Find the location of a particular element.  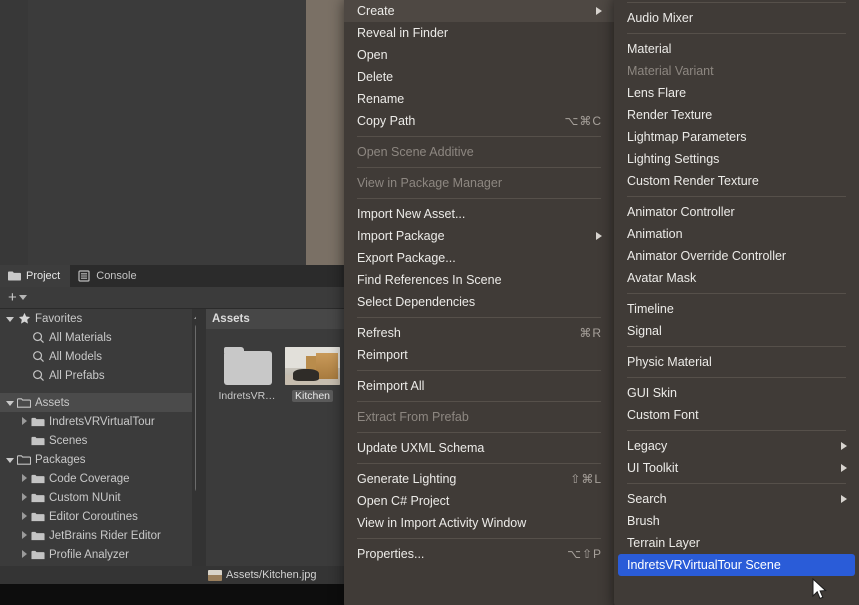

menu-item-search: Search is located at coordinates (736, 499).